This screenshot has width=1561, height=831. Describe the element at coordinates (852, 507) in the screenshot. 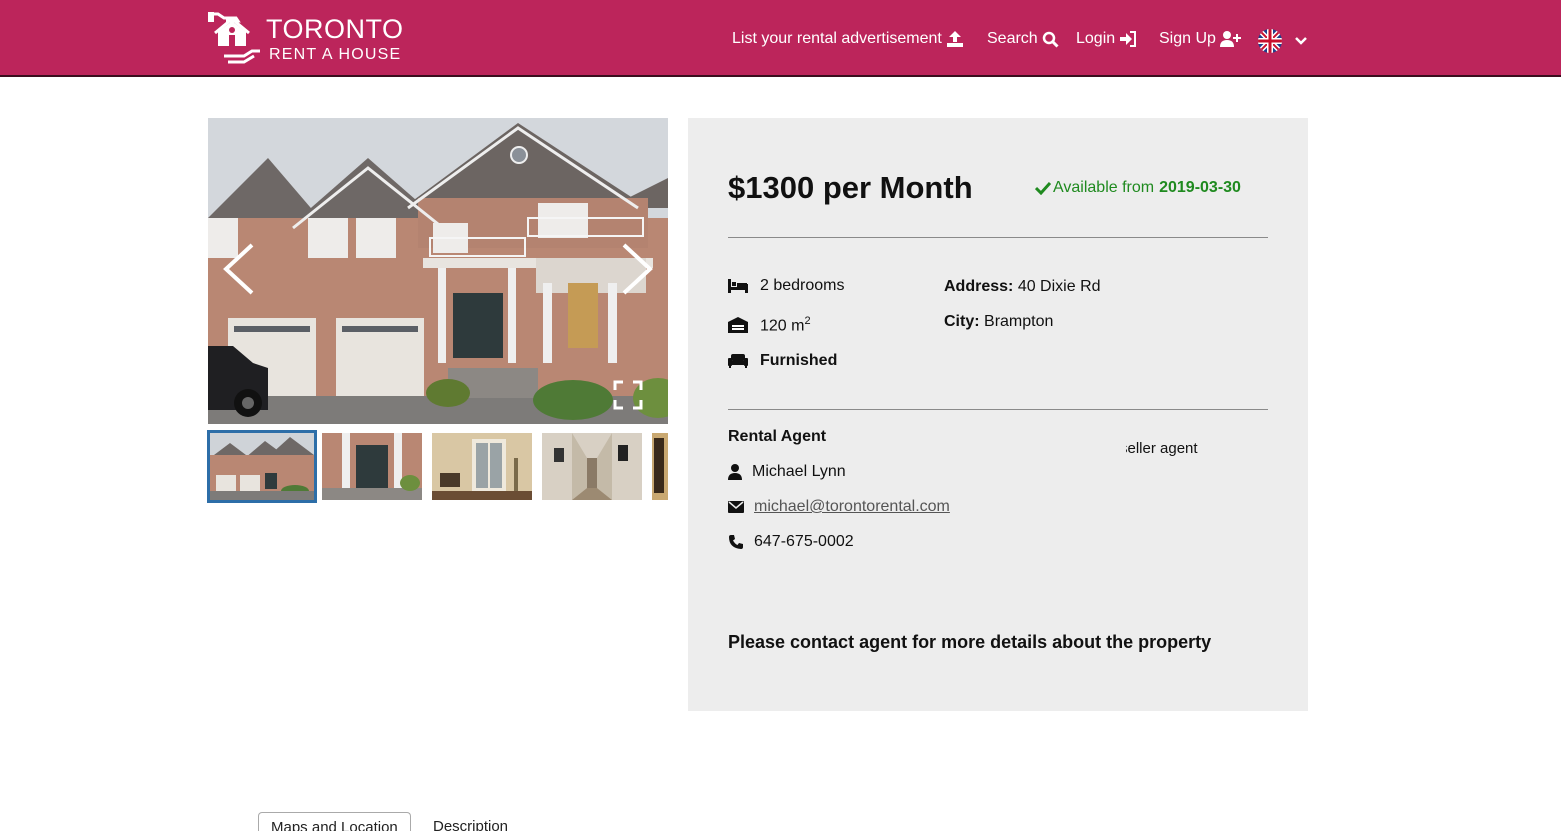

I see `agent-email-link: michael@torontorental.com` at that location.